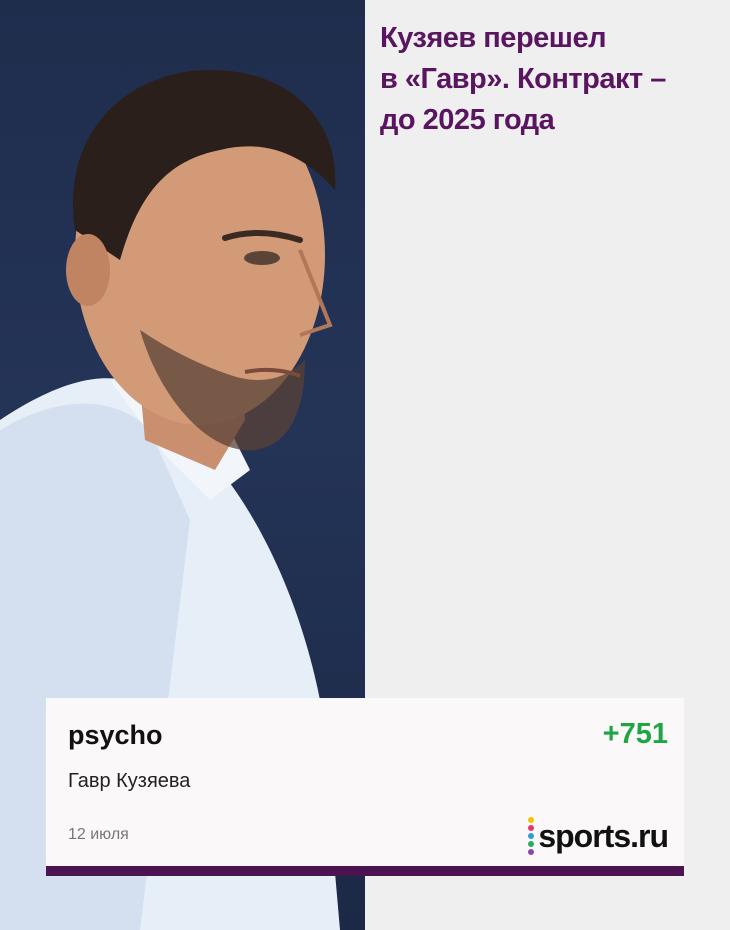 The width and height of the screenshot is (730, 930). I want to click on comment-text: Гавр Кузяева, so click(129, 781).